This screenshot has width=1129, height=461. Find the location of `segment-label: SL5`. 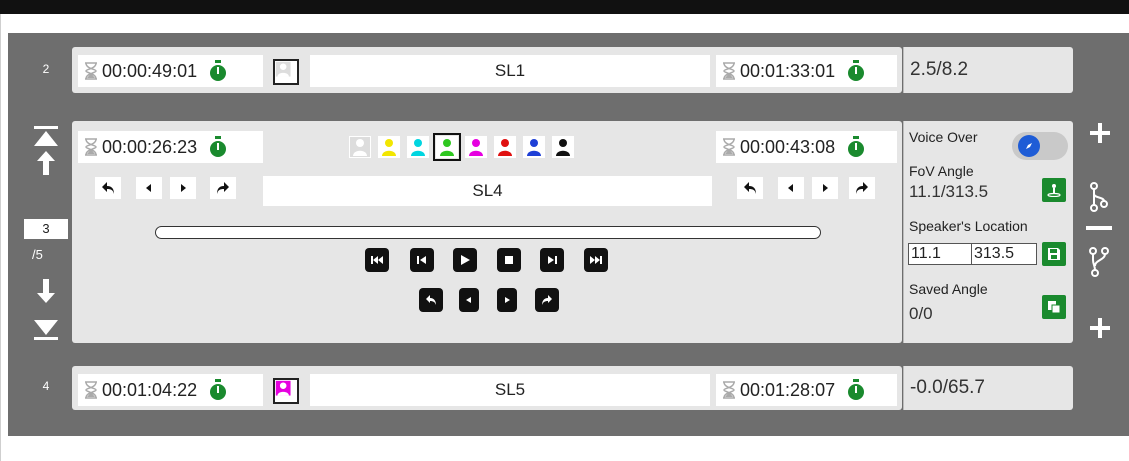

segment-label: SL5 is located at coordinates (510, 390).